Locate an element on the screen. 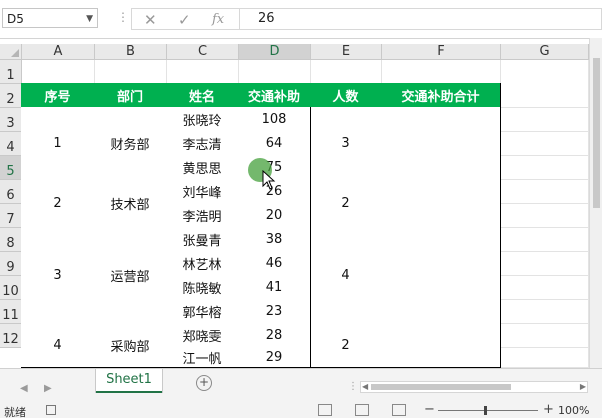  subsidy-cell: 41 is located at coordinates (274, 287).